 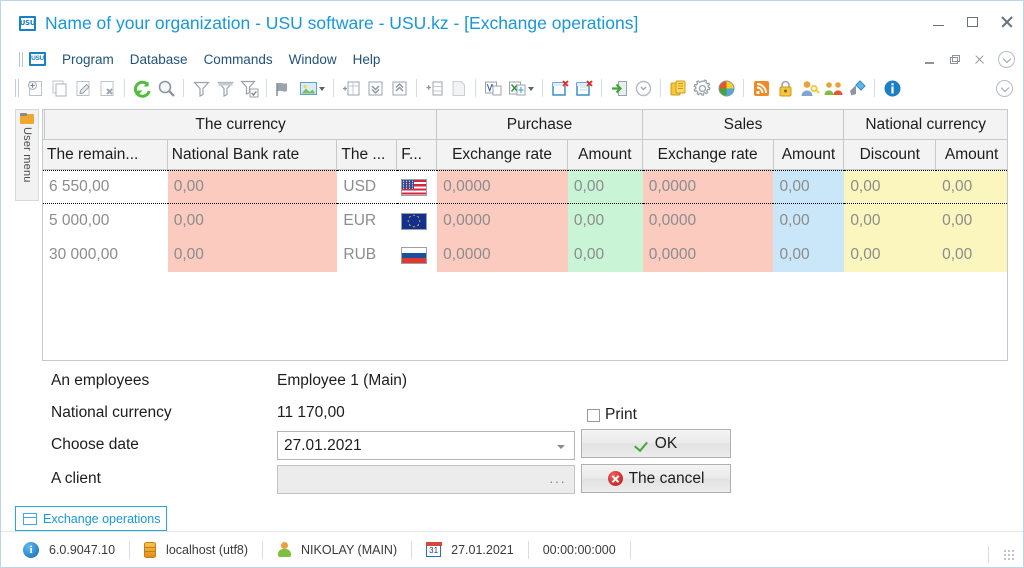 I want to click on cell-sales-exchange-rate: 0,0000, so click(x=708, y=255).